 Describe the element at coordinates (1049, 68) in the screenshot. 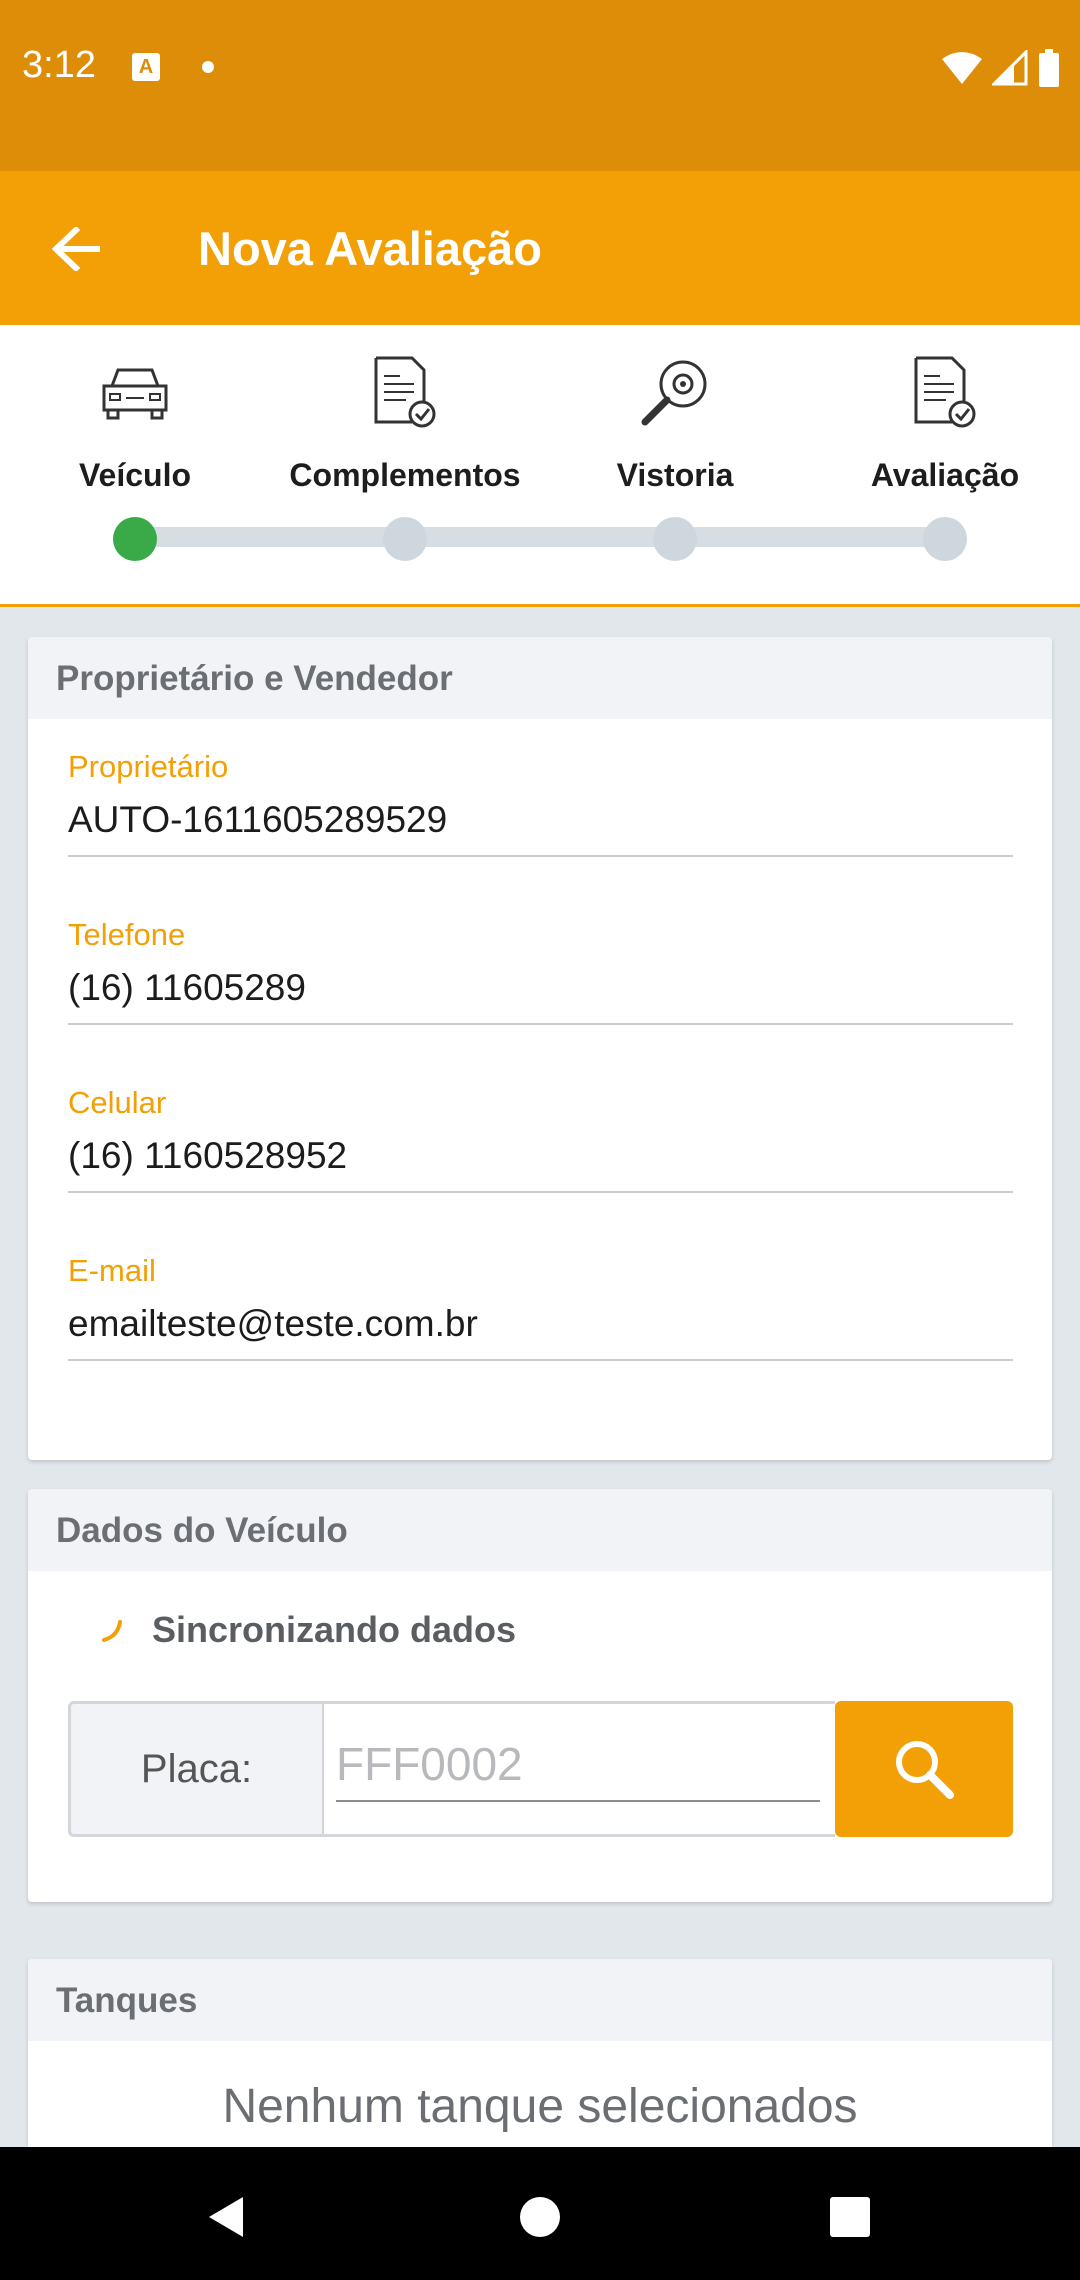

I see `battery-icon` at that location.